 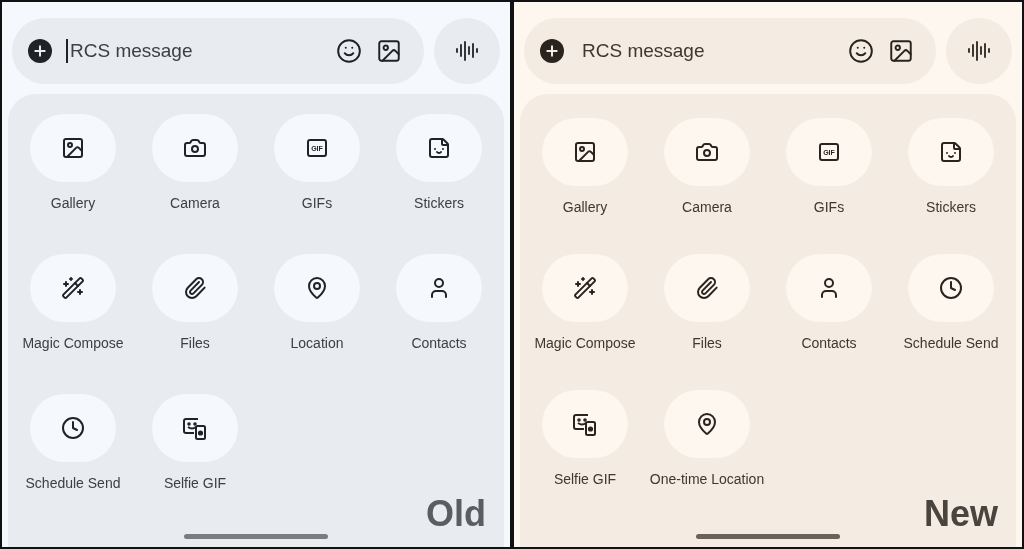 What do you see at coordinates (317, 343) in the screenshot?
I see `attachment-label: Location` at bounding box center [317, 343].